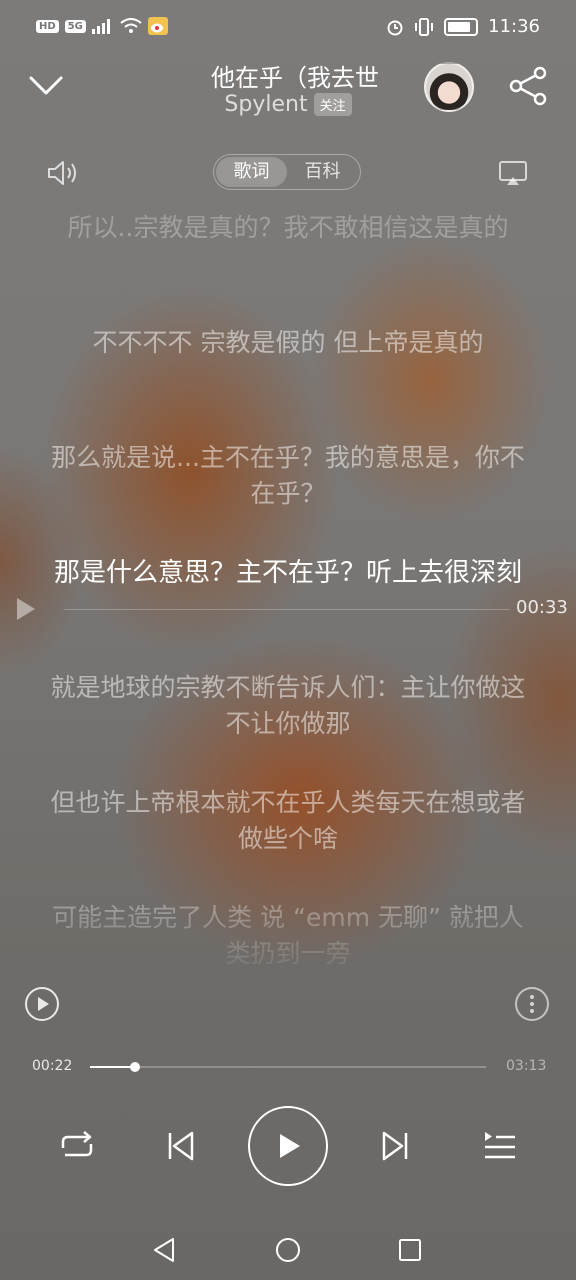  I want to click on signal-icon, so click(100, 26).